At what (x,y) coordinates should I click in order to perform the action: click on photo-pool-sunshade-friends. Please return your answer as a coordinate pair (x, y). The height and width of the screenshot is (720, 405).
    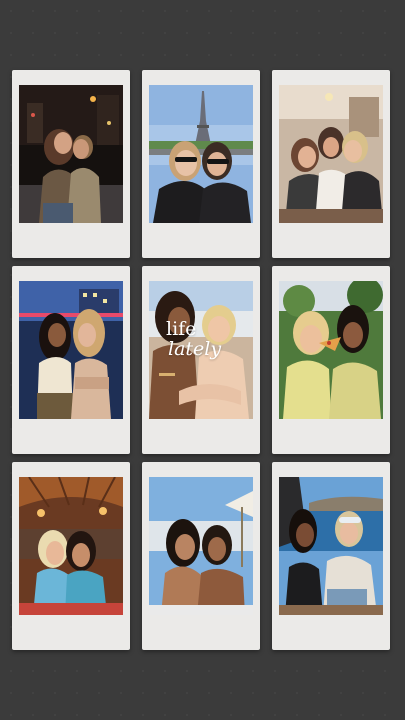
    Looking at the image, I should click on (201, 546).